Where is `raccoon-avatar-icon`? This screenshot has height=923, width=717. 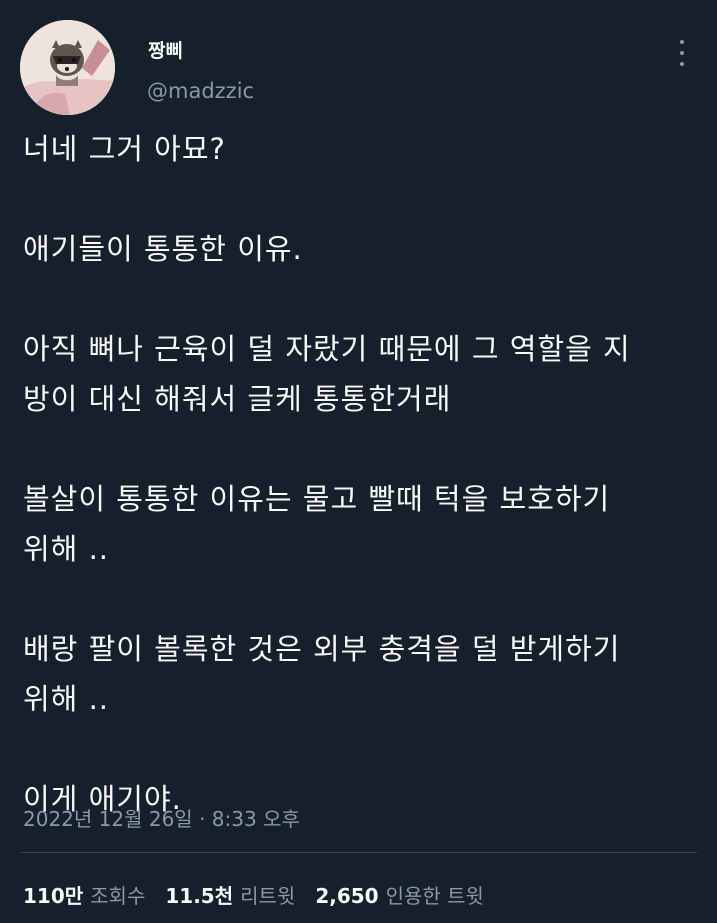
raccoon-avatar-icon is located at coordinates (67, 67).